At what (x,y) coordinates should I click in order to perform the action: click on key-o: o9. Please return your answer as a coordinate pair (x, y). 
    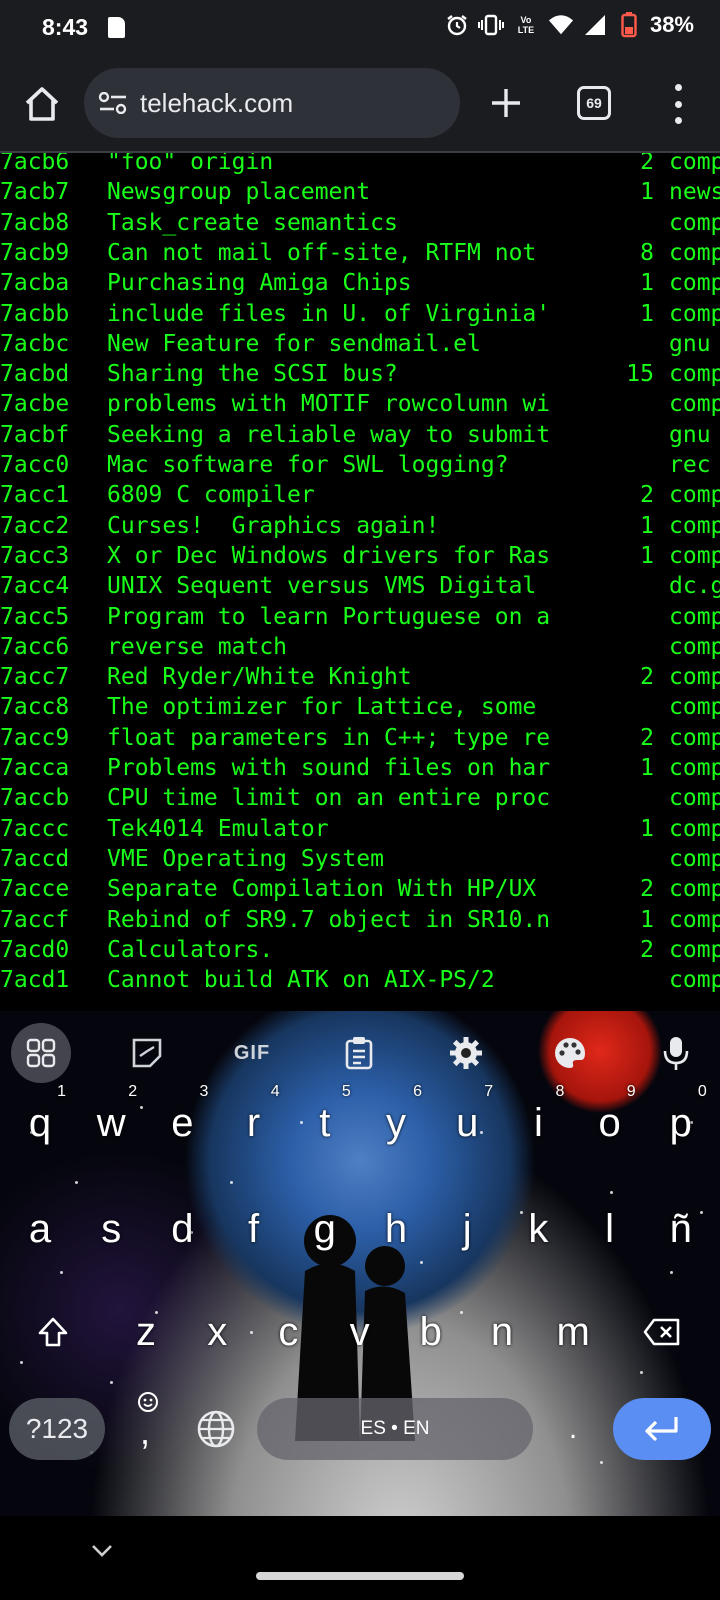
    Looking at the image, I should click on (610, 1123).